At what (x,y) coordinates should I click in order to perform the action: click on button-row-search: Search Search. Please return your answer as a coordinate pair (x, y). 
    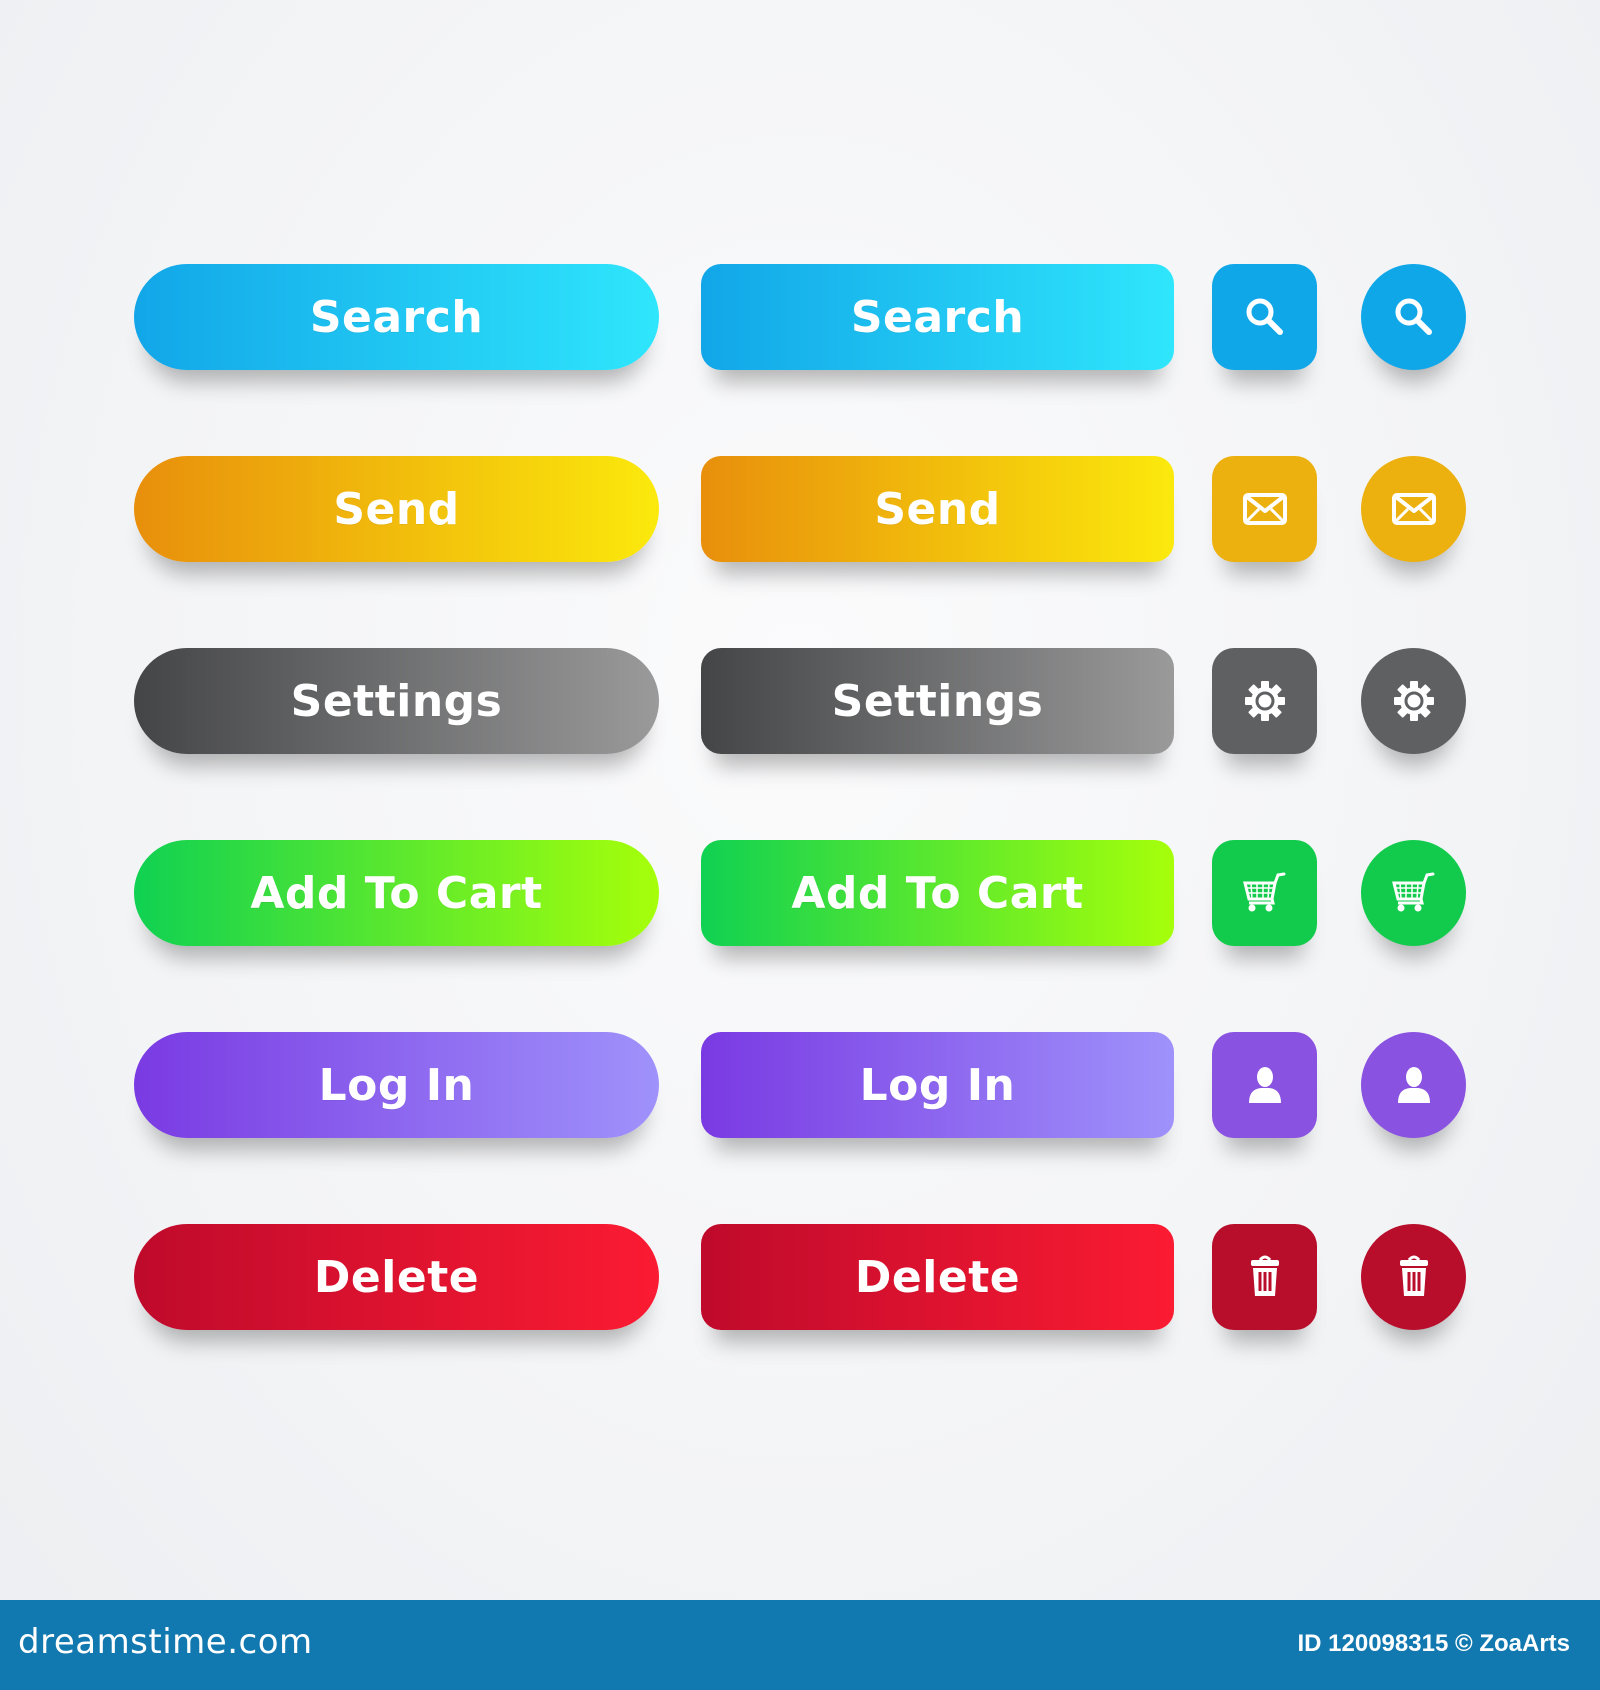
    Looking at the image, I should click on (800, 317).